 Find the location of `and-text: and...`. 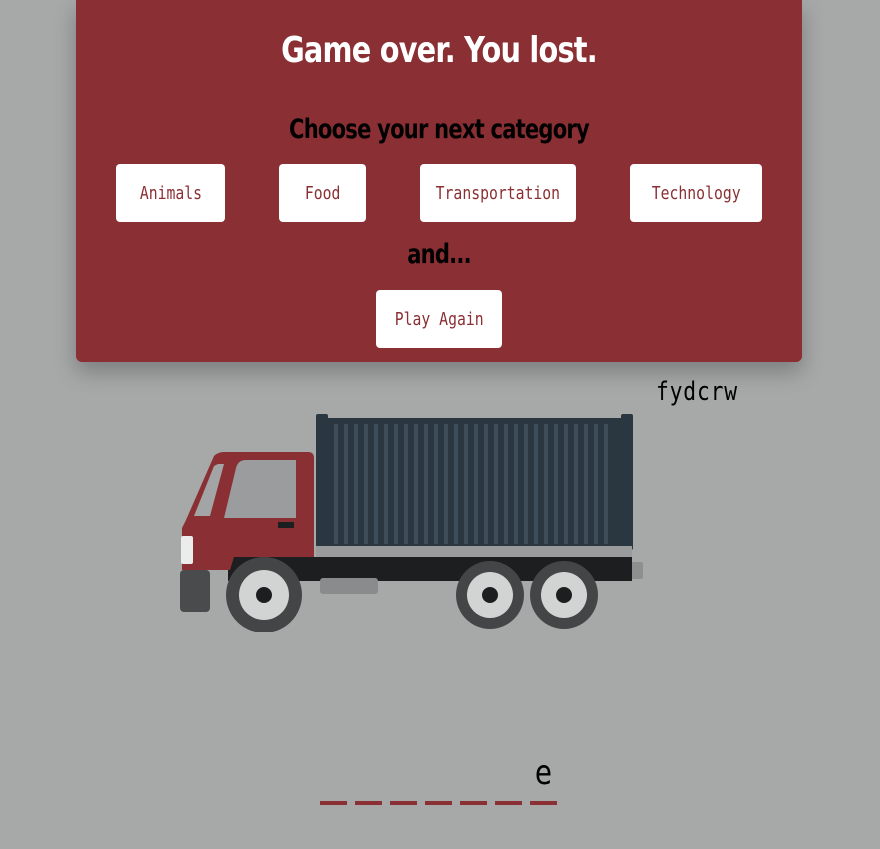

and-text: and... is located at coordinates (439, 254).